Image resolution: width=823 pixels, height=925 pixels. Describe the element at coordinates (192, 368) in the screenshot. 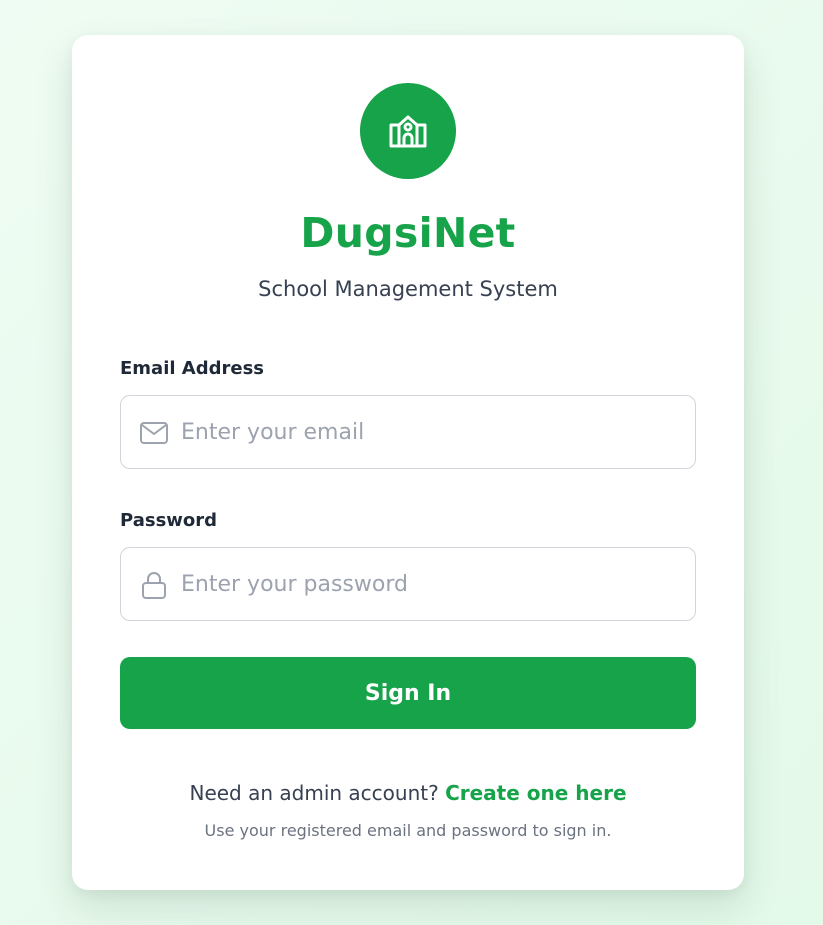

I see `email-label: Email Address` at that location.